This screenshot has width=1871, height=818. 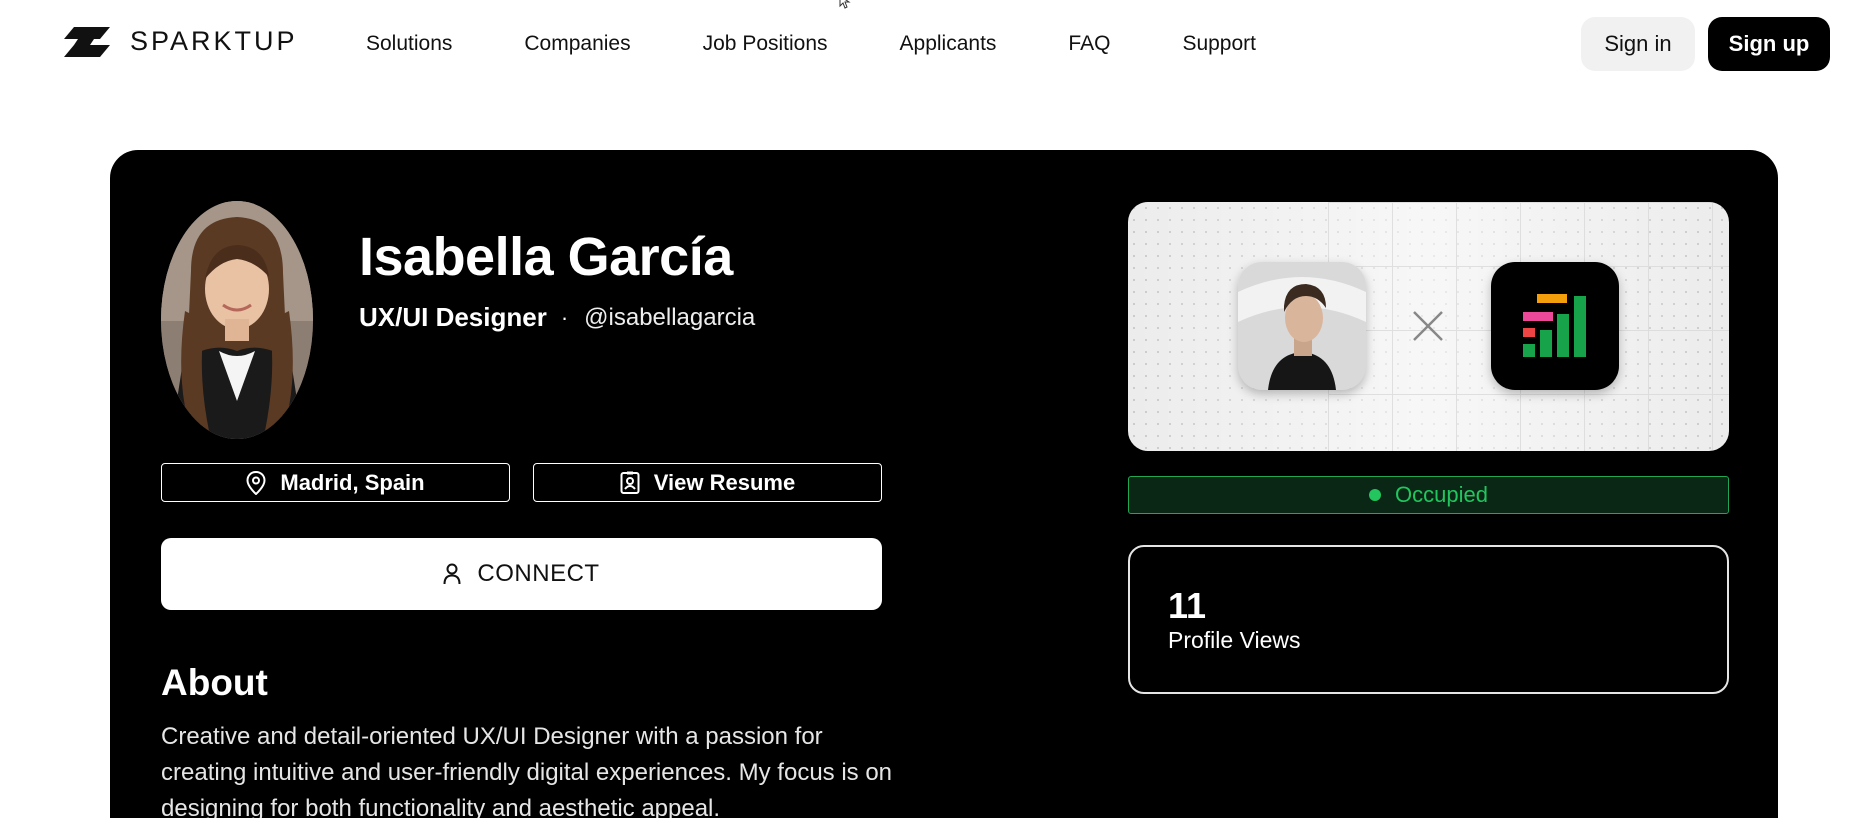 I want to click on mouse-cursor-icon, so click(x=845, y=4).